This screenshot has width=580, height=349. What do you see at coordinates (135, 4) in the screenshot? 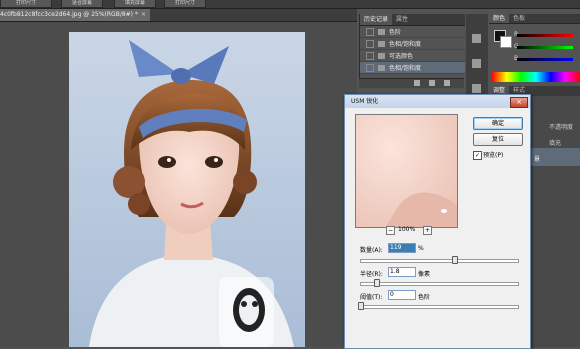
I see `fill-screen-button: 填充屏幕` at bounding box center [135, 4].